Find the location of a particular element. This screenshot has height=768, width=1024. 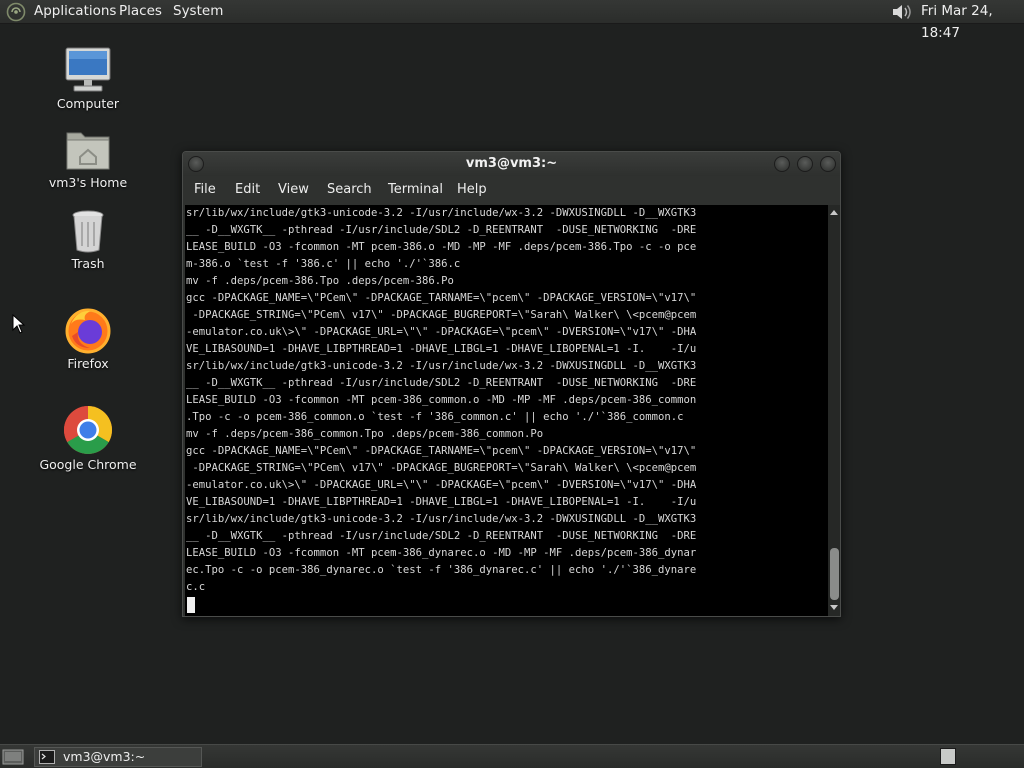

clock: Fri Mar 24, 18:47 is located at coordinates (972, 22).